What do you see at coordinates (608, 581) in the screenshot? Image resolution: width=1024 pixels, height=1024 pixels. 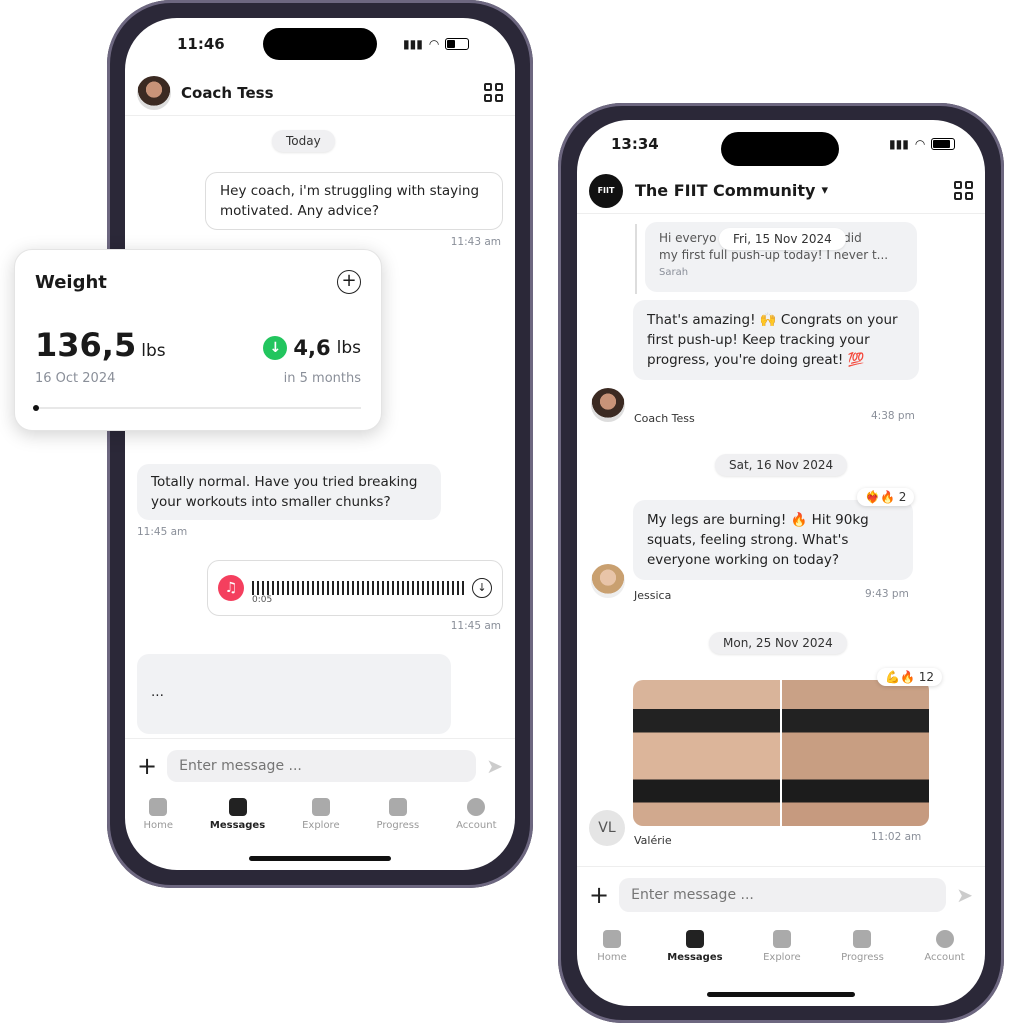 I see `jessica-avatar` at bounding box center [608, 581].